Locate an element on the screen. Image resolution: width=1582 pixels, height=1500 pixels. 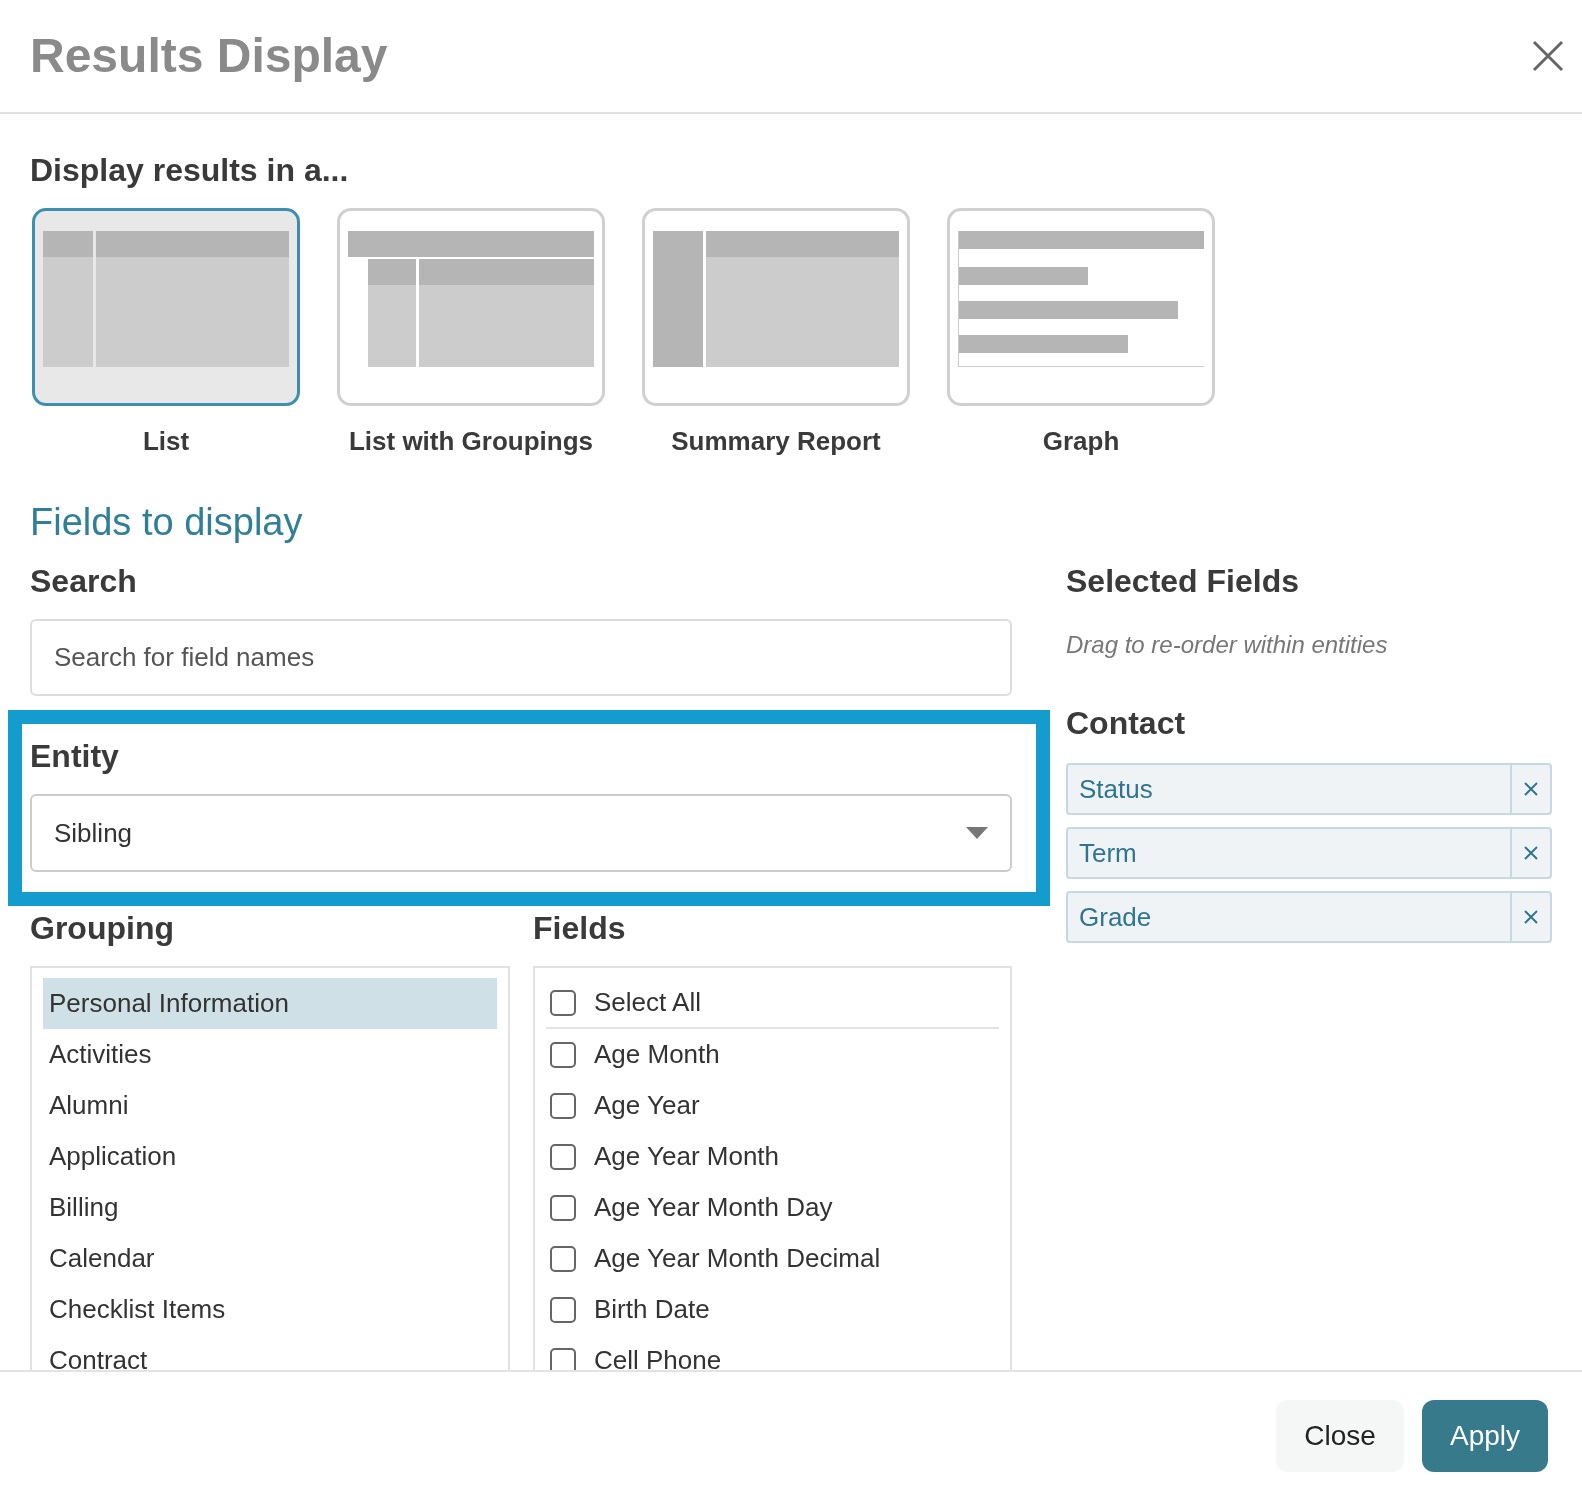
grouping-item: Application is located at coordinates (270, 1156).